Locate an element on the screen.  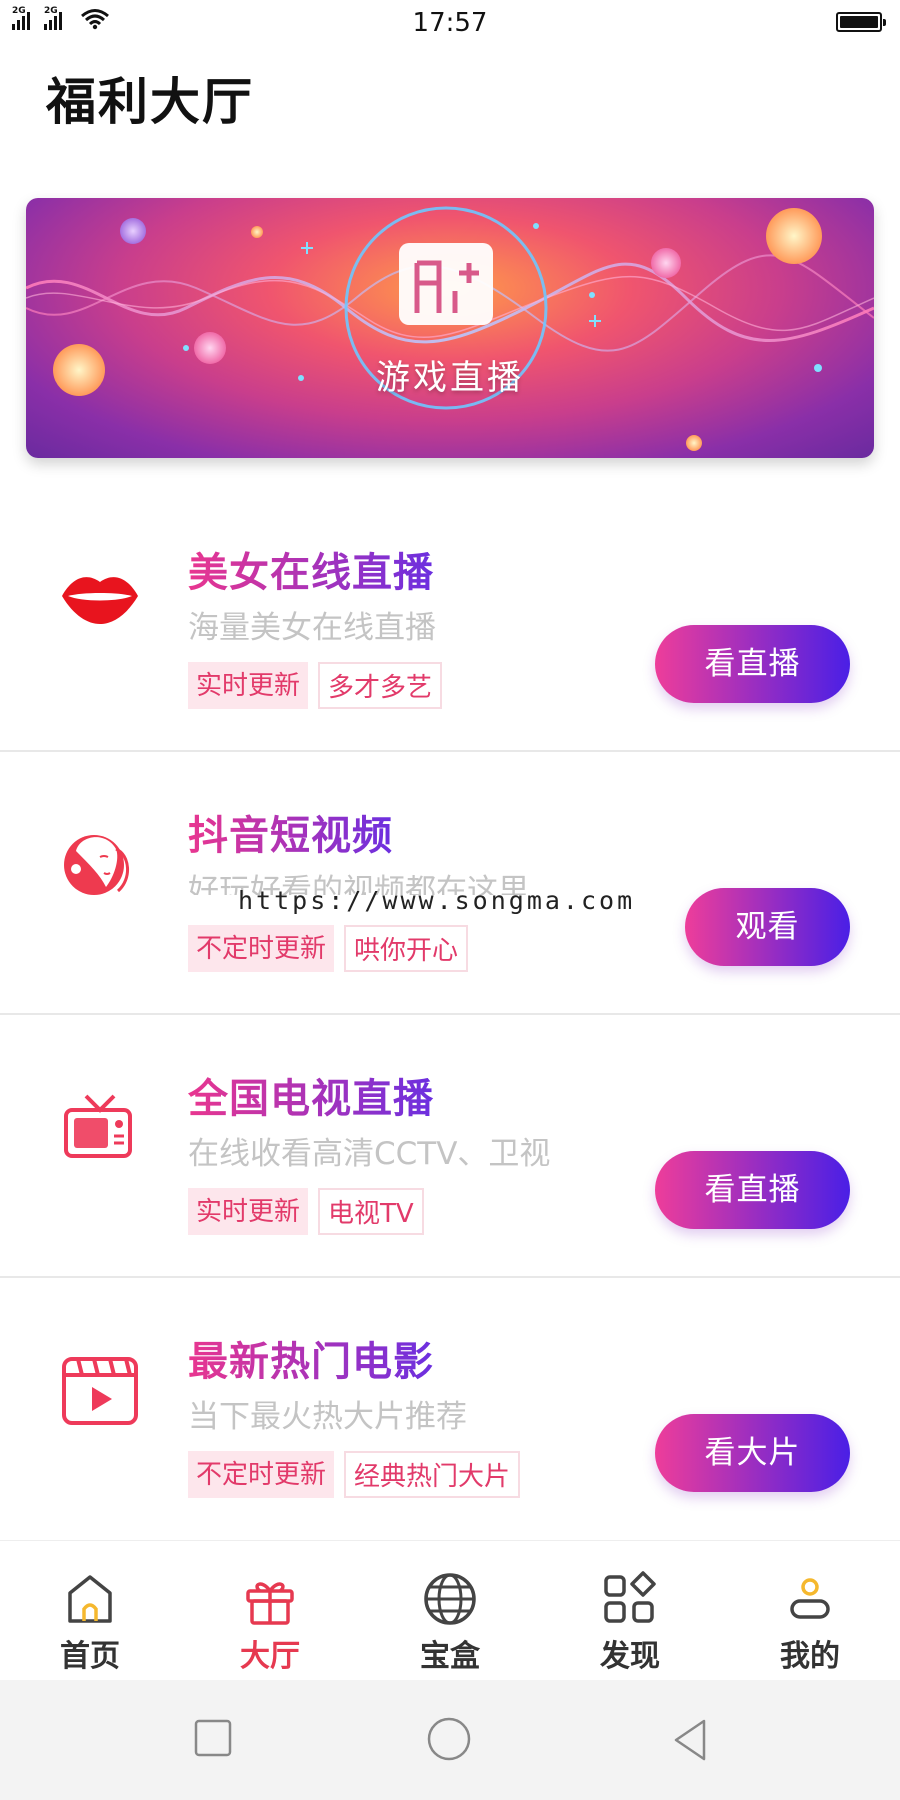
nav-home: 首页 is located at coordinates (90, 1611).